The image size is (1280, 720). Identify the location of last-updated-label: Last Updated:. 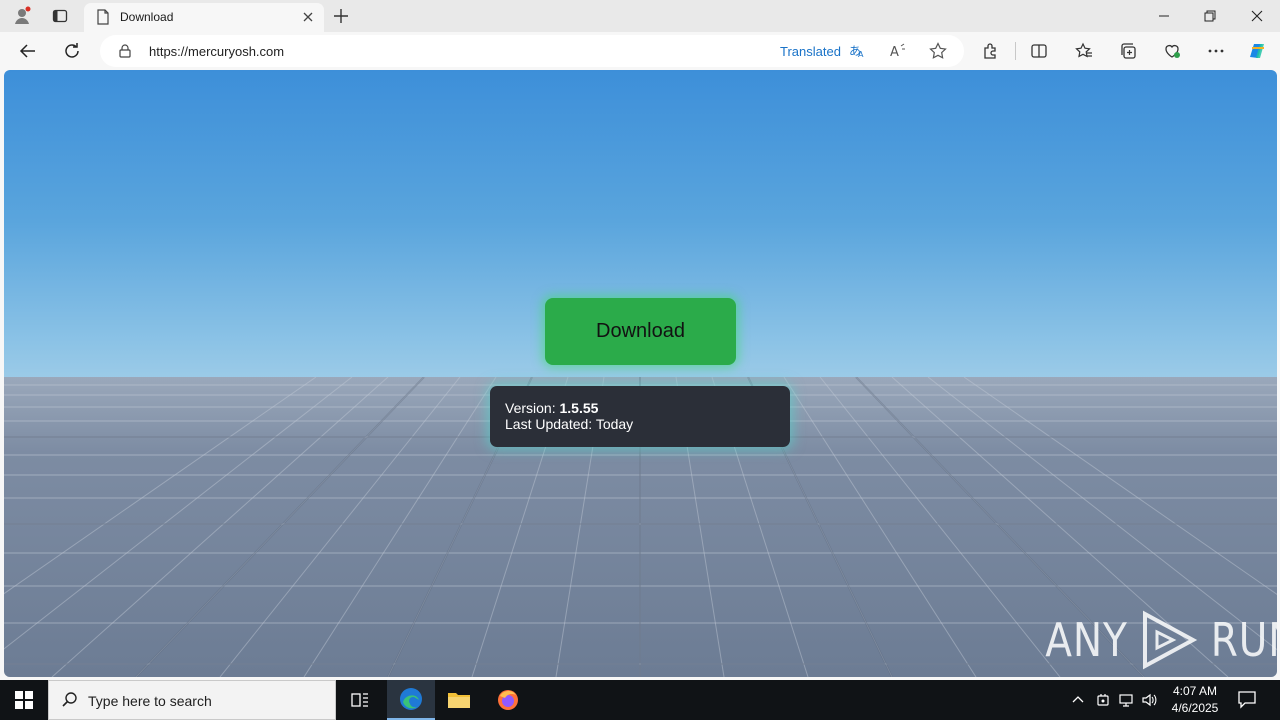
(549, 424).